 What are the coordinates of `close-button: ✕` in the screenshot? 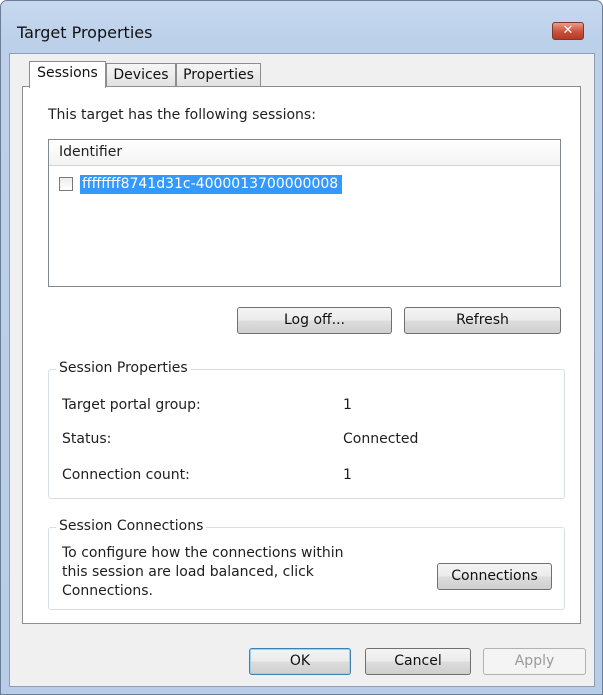 It's located at (568, 31).